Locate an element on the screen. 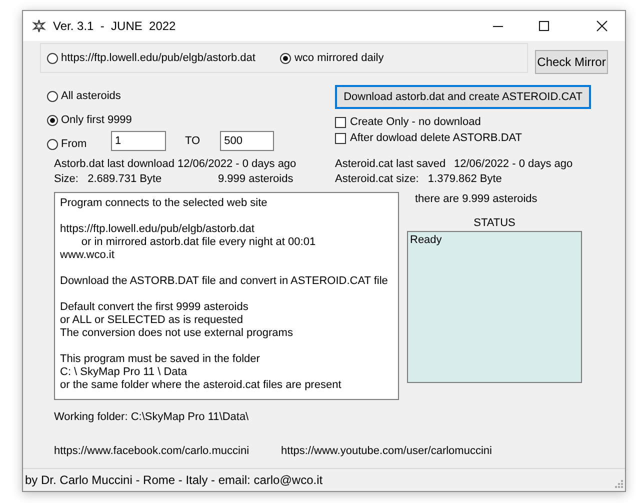 The width and height of the screenshot is (643, 503). saved-label: Asteroid.cat last saved is located at coordinates (391, 164).